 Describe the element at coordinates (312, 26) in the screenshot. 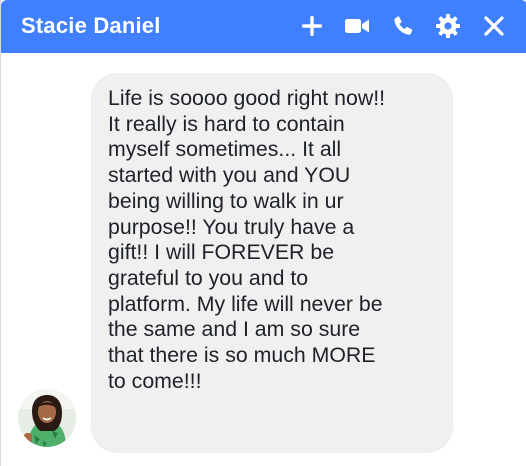

I see `plus-icon` at that location.